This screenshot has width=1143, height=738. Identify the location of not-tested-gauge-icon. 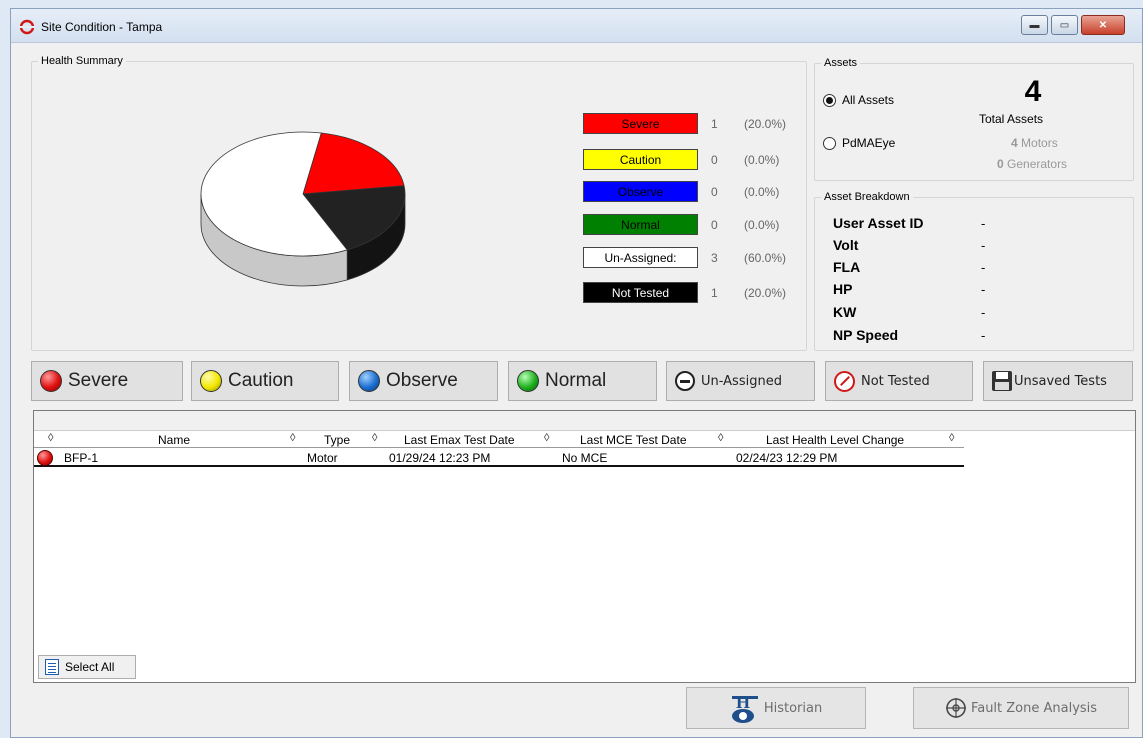
(844, 381).